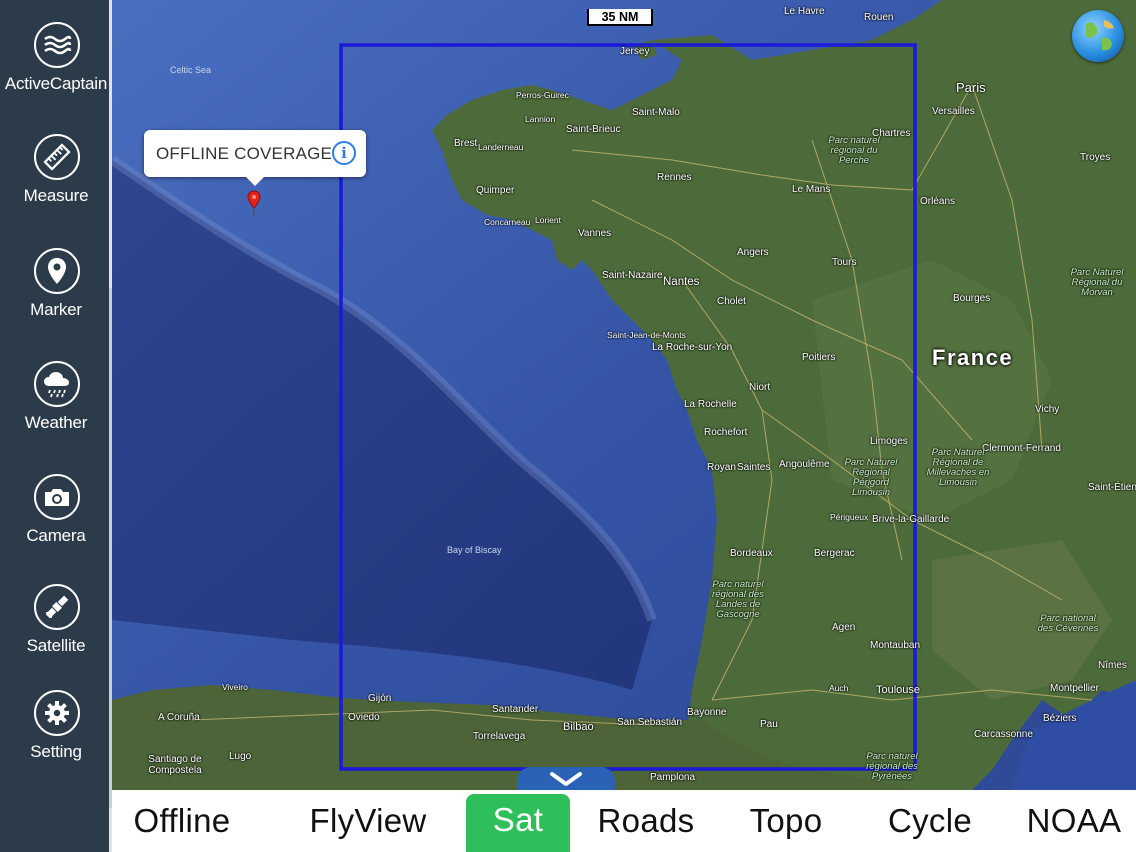 The width and height of the screenshot is (1136, 852). I want to click on globe-icon, so click(1098, 36).